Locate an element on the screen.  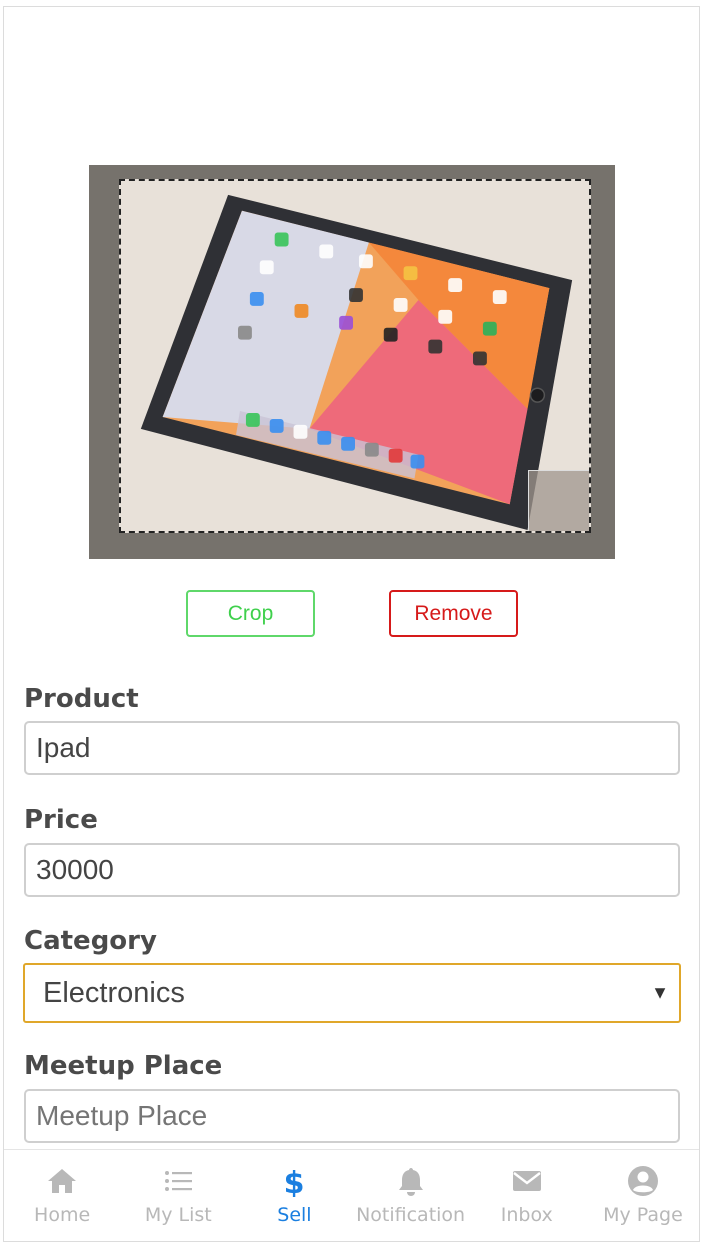
category-select: Electronics ▼ is located at coordinates (352, 993).